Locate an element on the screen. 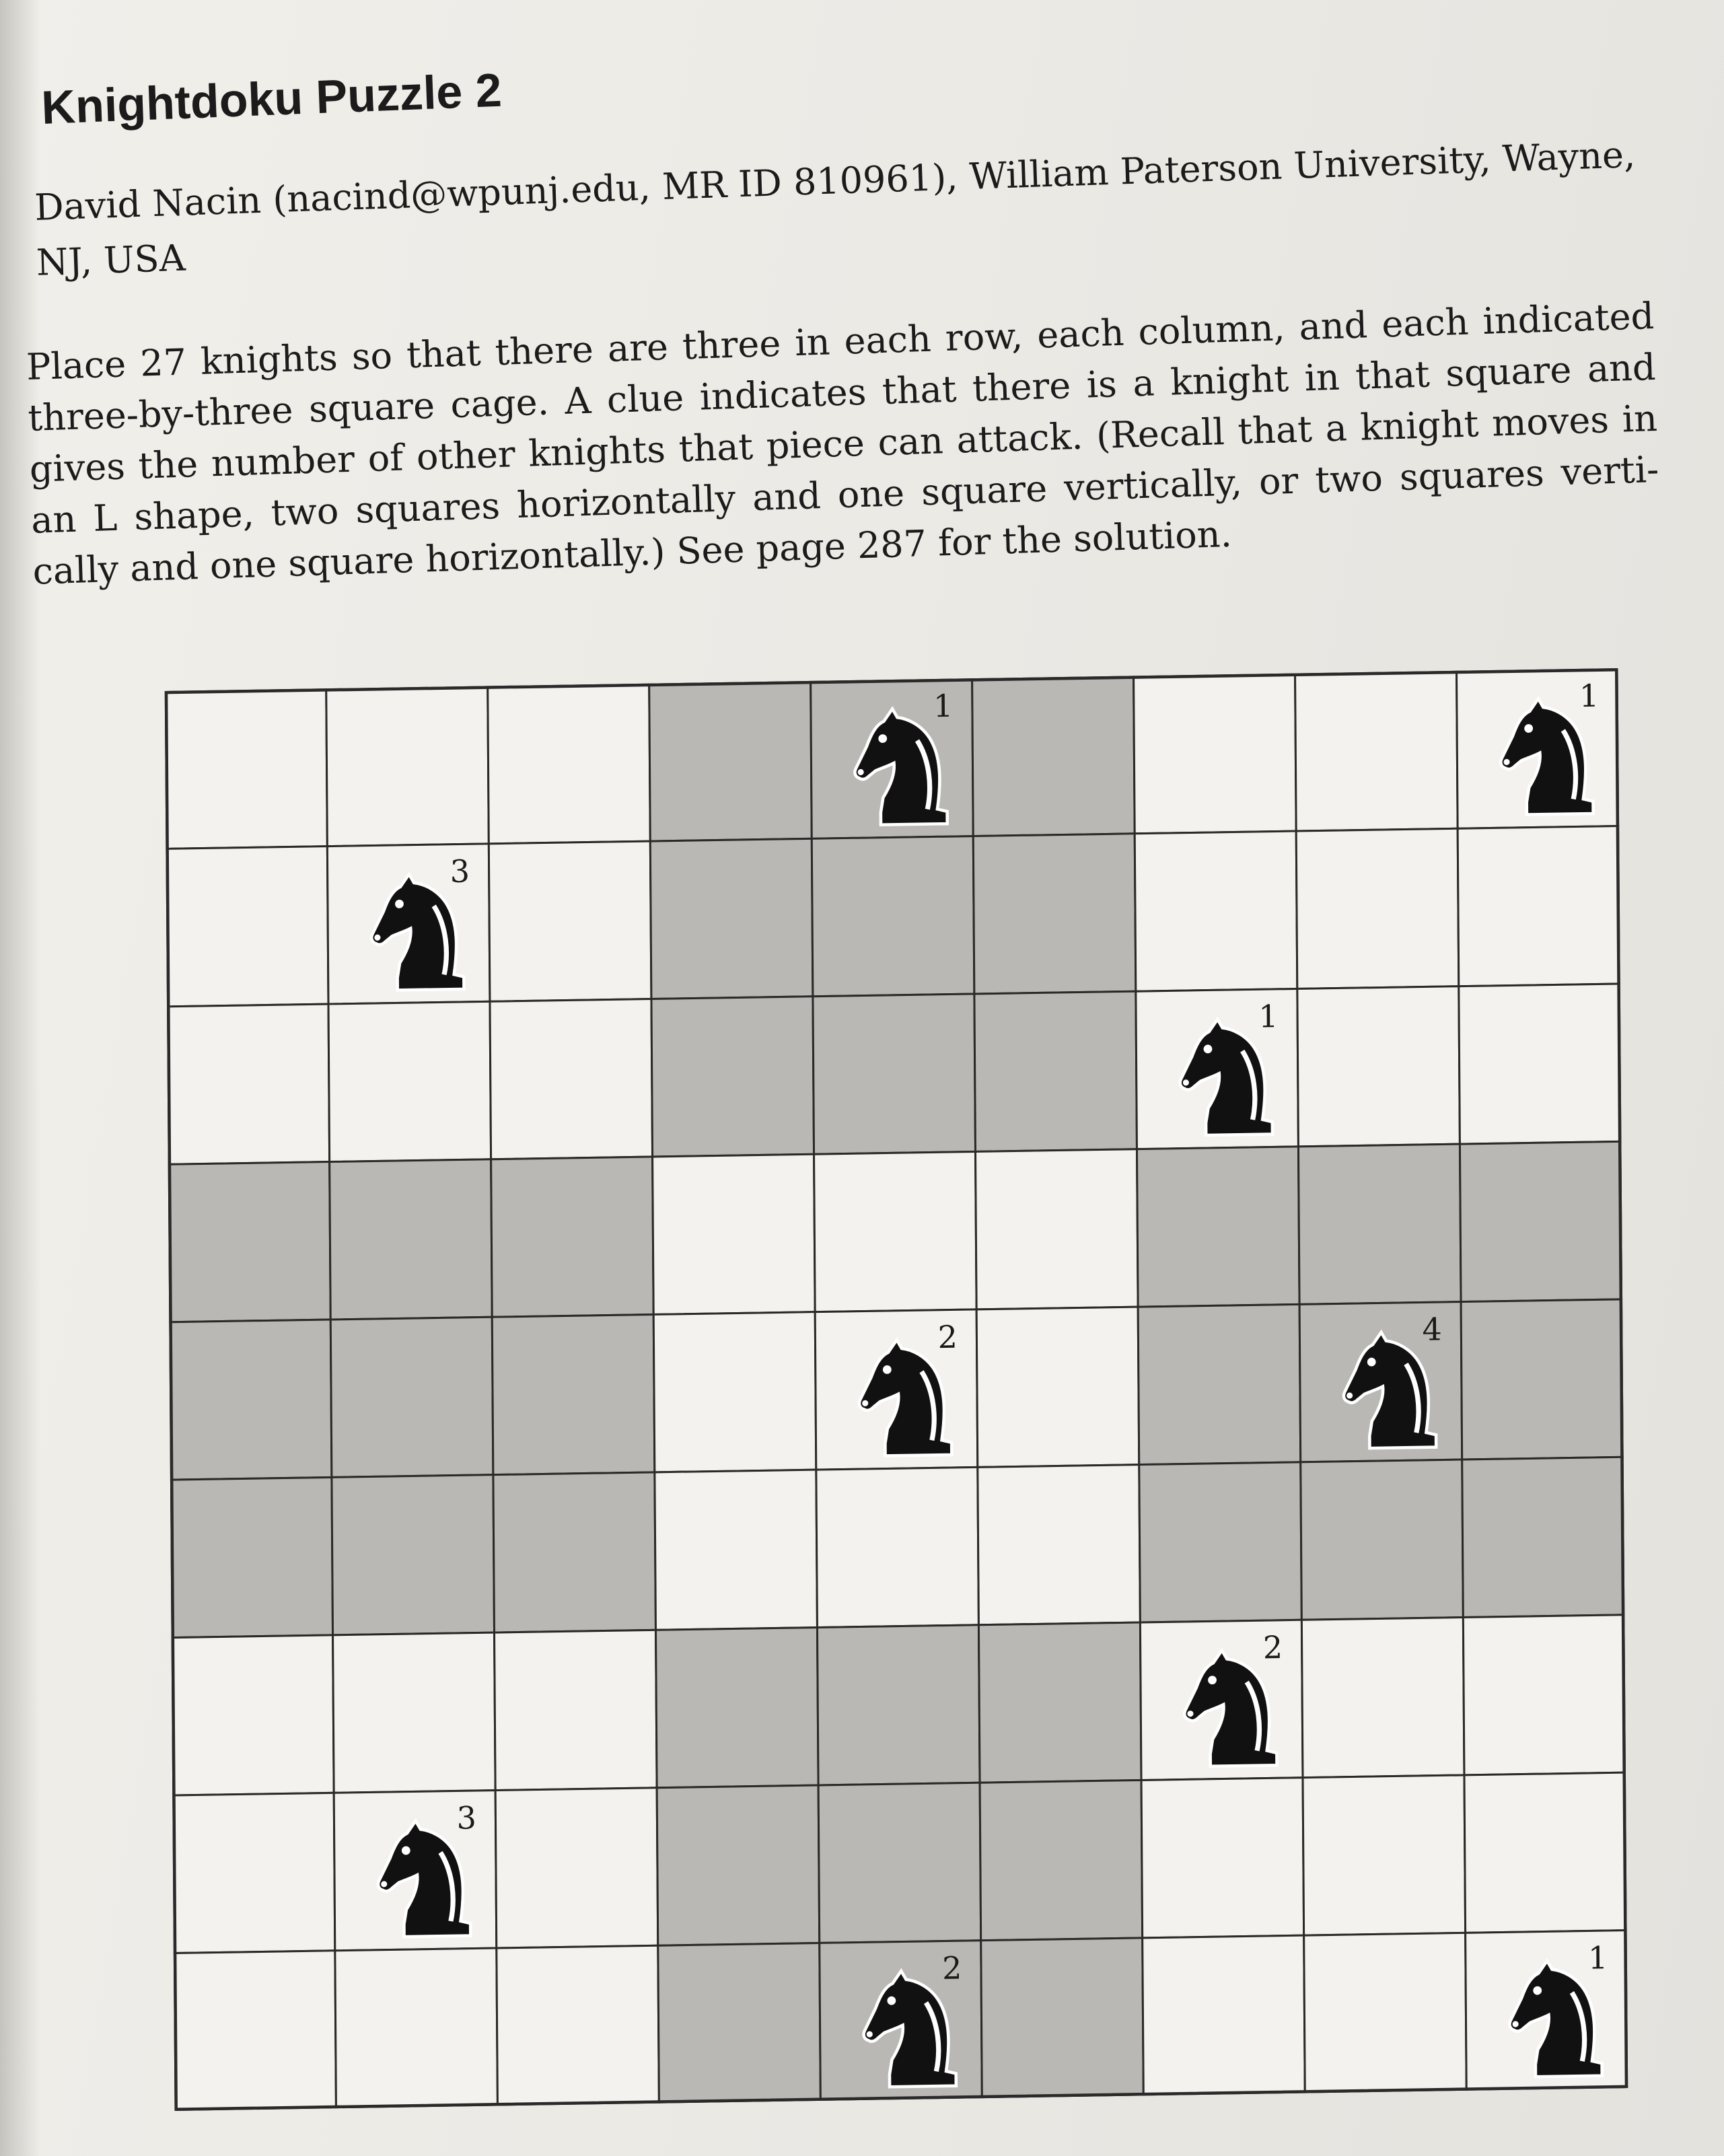  board-cell-r4-c7 is located at coordinates (1218, 1226).